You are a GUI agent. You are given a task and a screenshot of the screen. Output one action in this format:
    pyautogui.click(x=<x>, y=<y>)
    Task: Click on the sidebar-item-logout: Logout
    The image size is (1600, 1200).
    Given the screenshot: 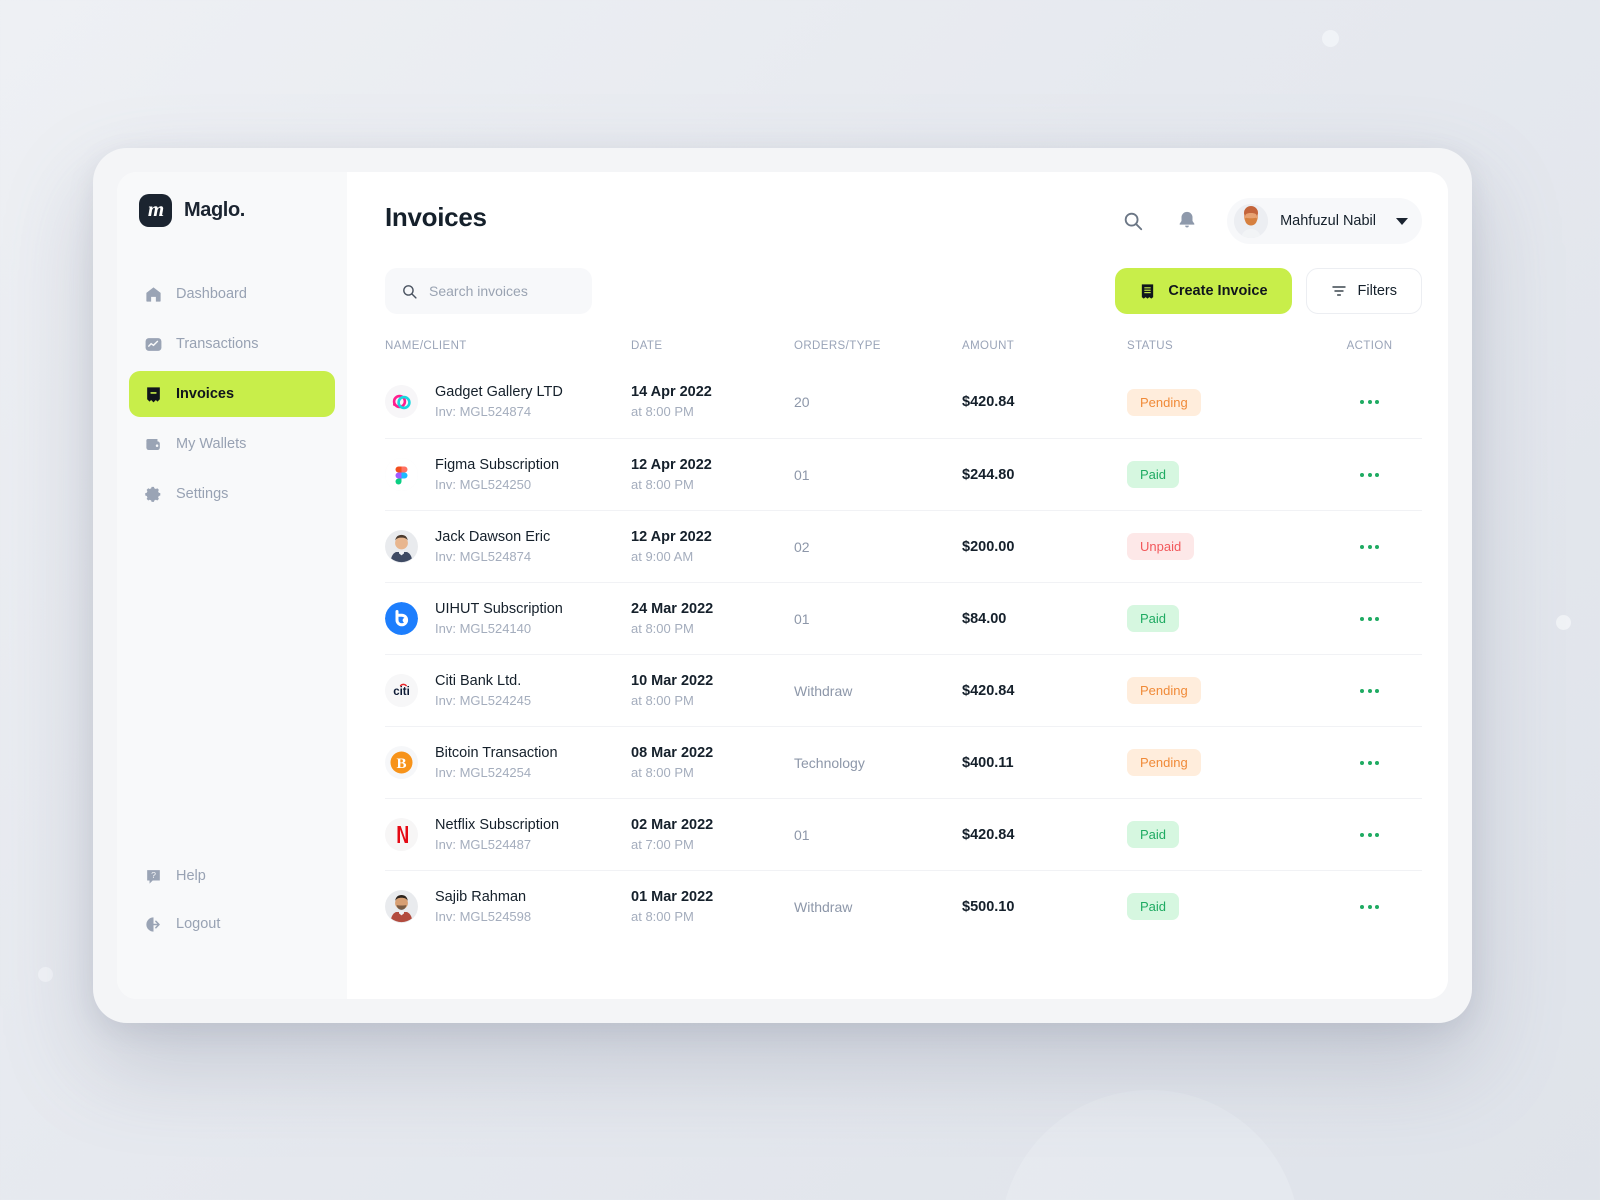 What is the action you would take?
    pyautogui.click(x=232, y=924)
    